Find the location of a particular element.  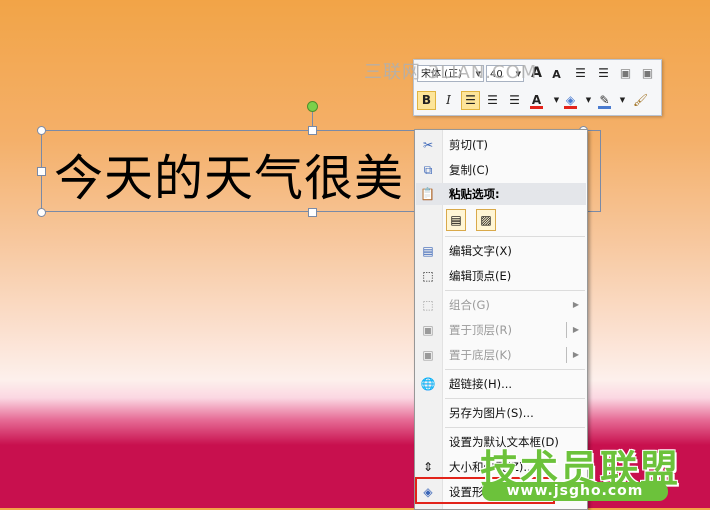

bold-button: B is located at coordinates (426, 100).